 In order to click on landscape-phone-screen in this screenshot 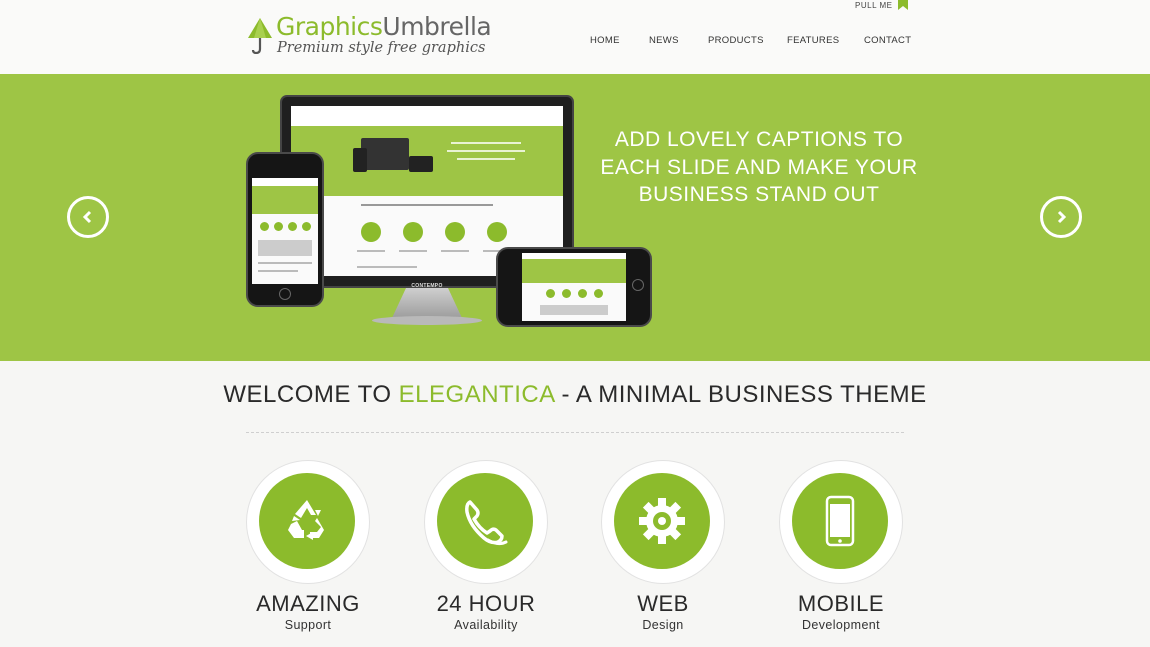, I will do `click(574, 287)`.